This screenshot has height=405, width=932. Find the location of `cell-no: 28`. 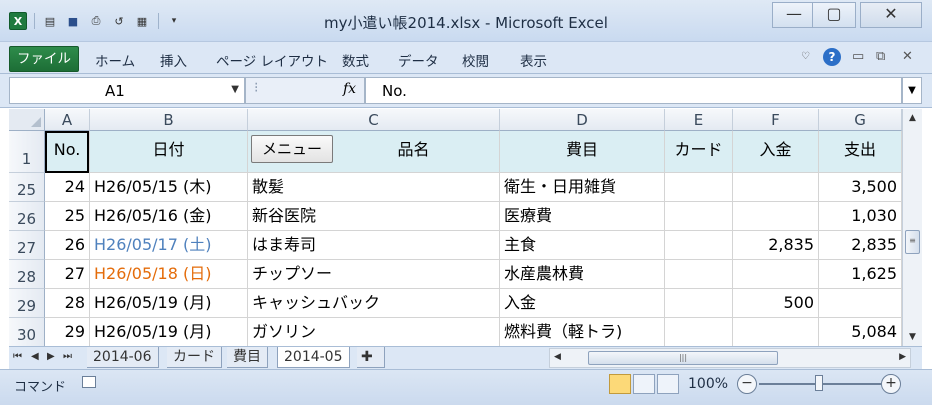

cell-no: 28 is located at coordinates (67, 303).